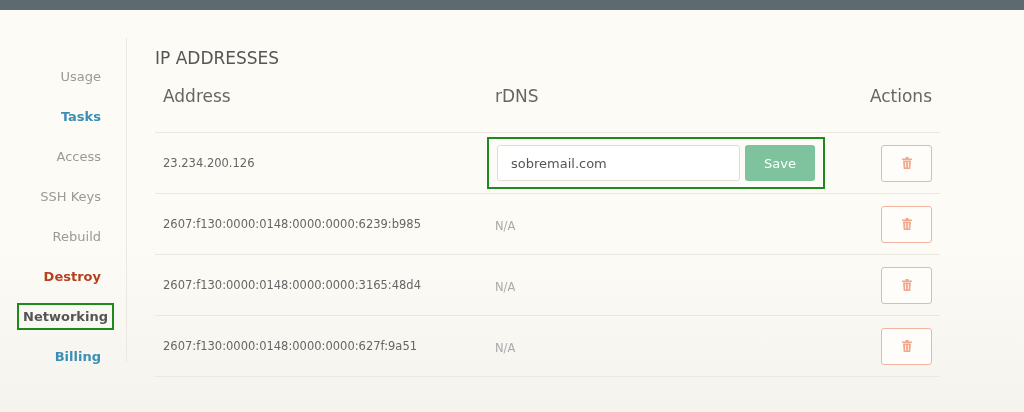 The height and width of the screenshot is (412, 1024). Describe the element at coordinates (72, 276) in the screenshot. I see `sidebar-item: Destroy` at that location.